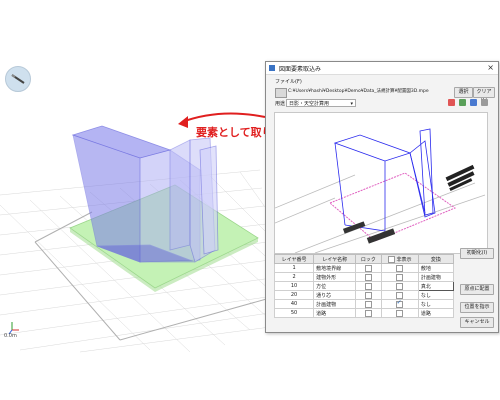 The height and width of the screenshot is (400, 500). What do you see at coordinates (294, 313) in the screenshot?
I see `layer-no: 50` at bounding box center [294, 313].